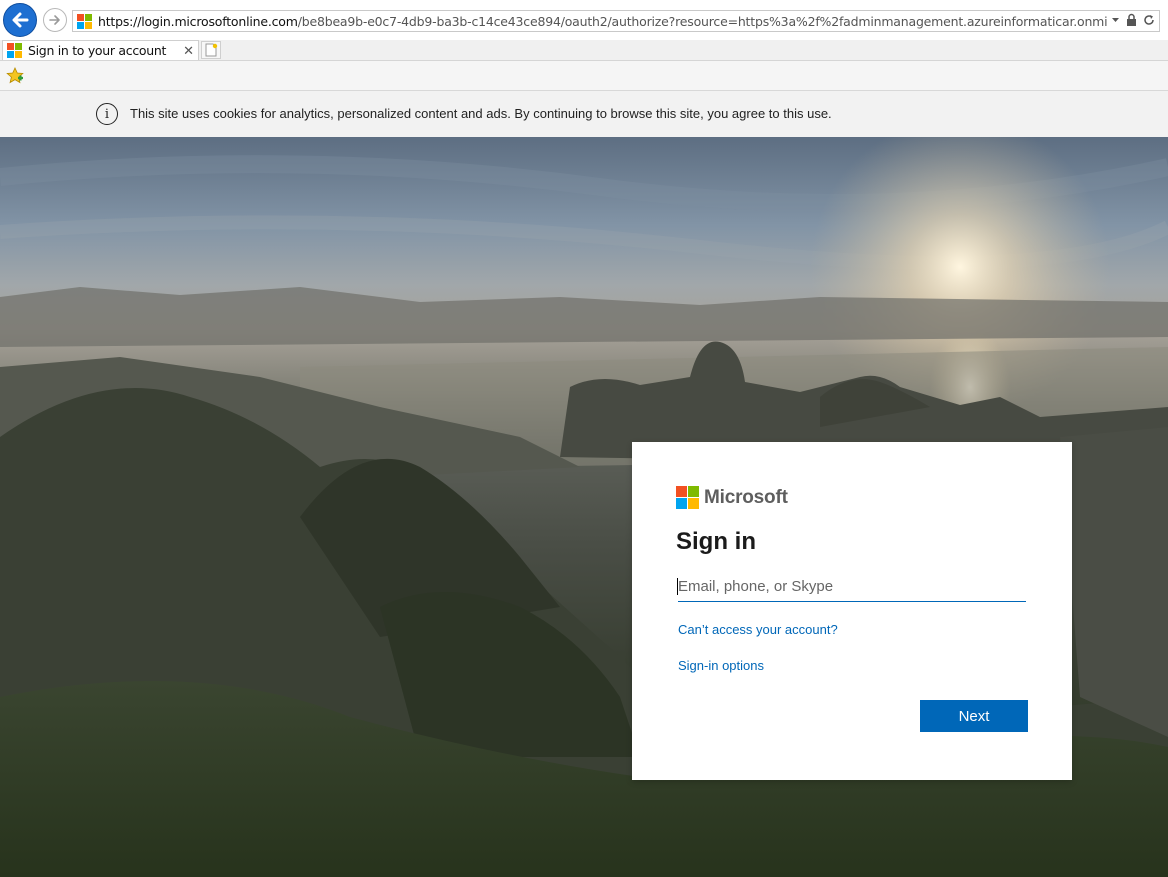  I want to click on new-tab-button, so click(211, 50).